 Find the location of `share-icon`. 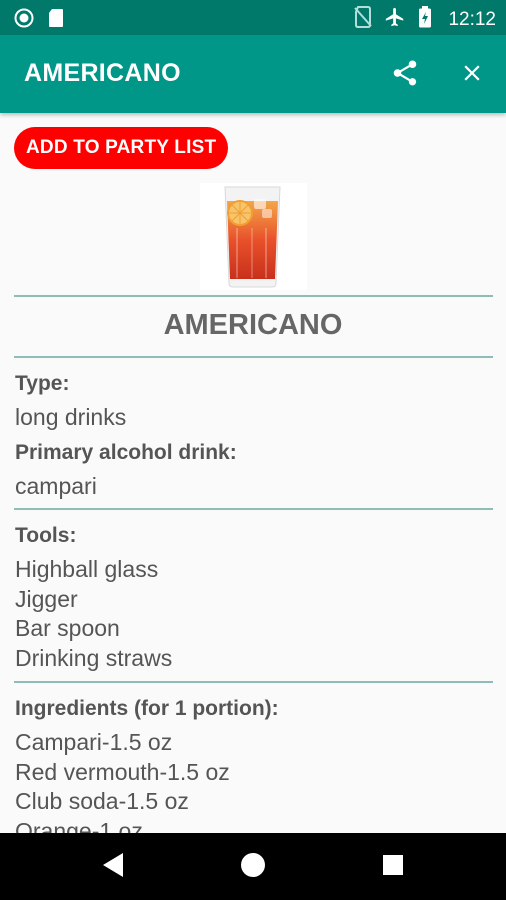

share-icon is located at coordinates (405, 75).